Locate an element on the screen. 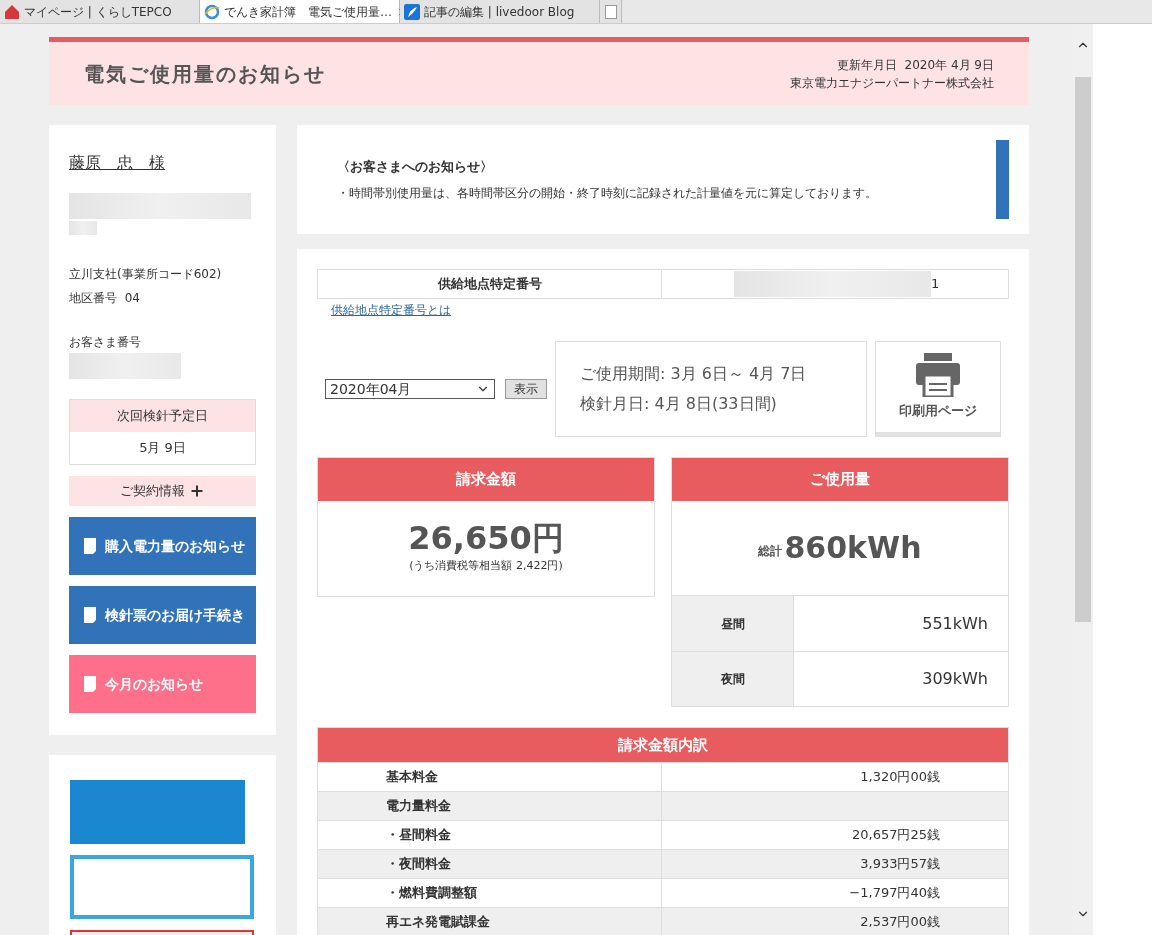 This screenshot has width=1152, height=935. reading-date: 検針月日: 4月 8日(33日間) is located at coordinates (679, 404).